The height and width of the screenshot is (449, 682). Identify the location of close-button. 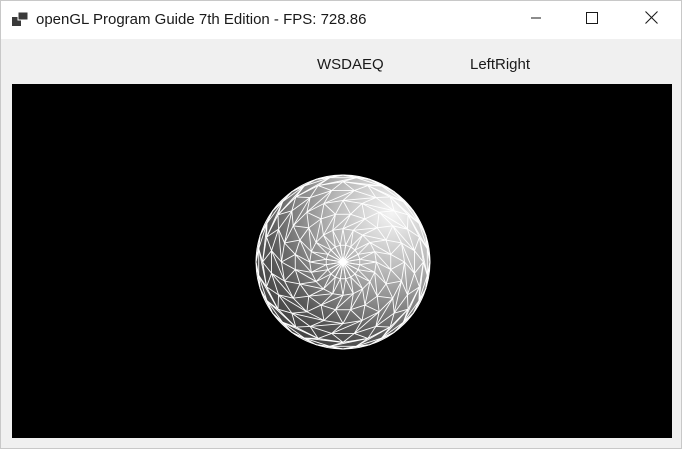
(651, 20).